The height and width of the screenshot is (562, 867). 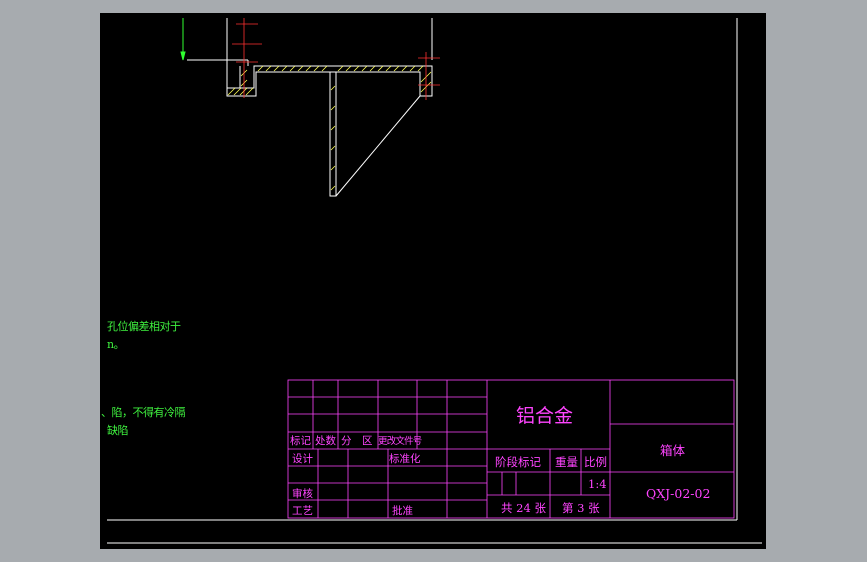 I want to click on material-label: 铝合金, so click(x=545, y=416).